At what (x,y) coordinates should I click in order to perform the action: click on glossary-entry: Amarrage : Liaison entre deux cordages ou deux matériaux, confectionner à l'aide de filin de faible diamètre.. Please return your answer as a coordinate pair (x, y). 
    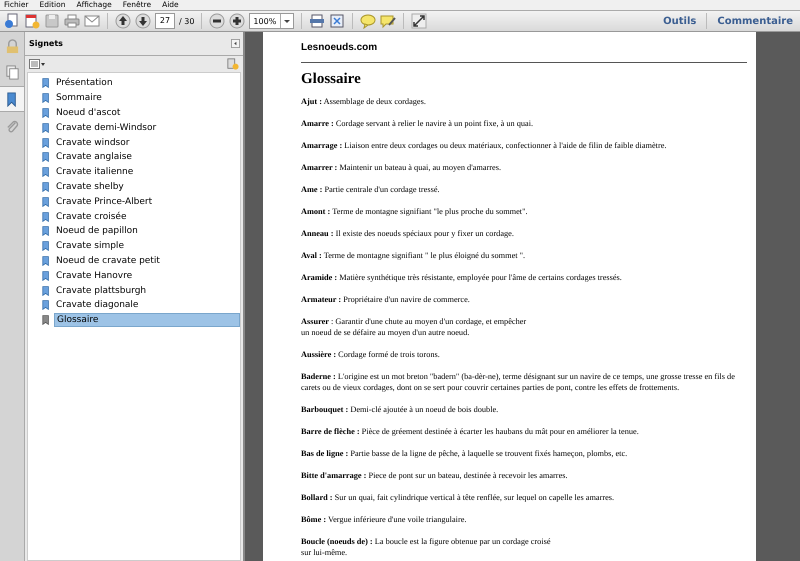
    Looking at the image, I should click on (484, 145).